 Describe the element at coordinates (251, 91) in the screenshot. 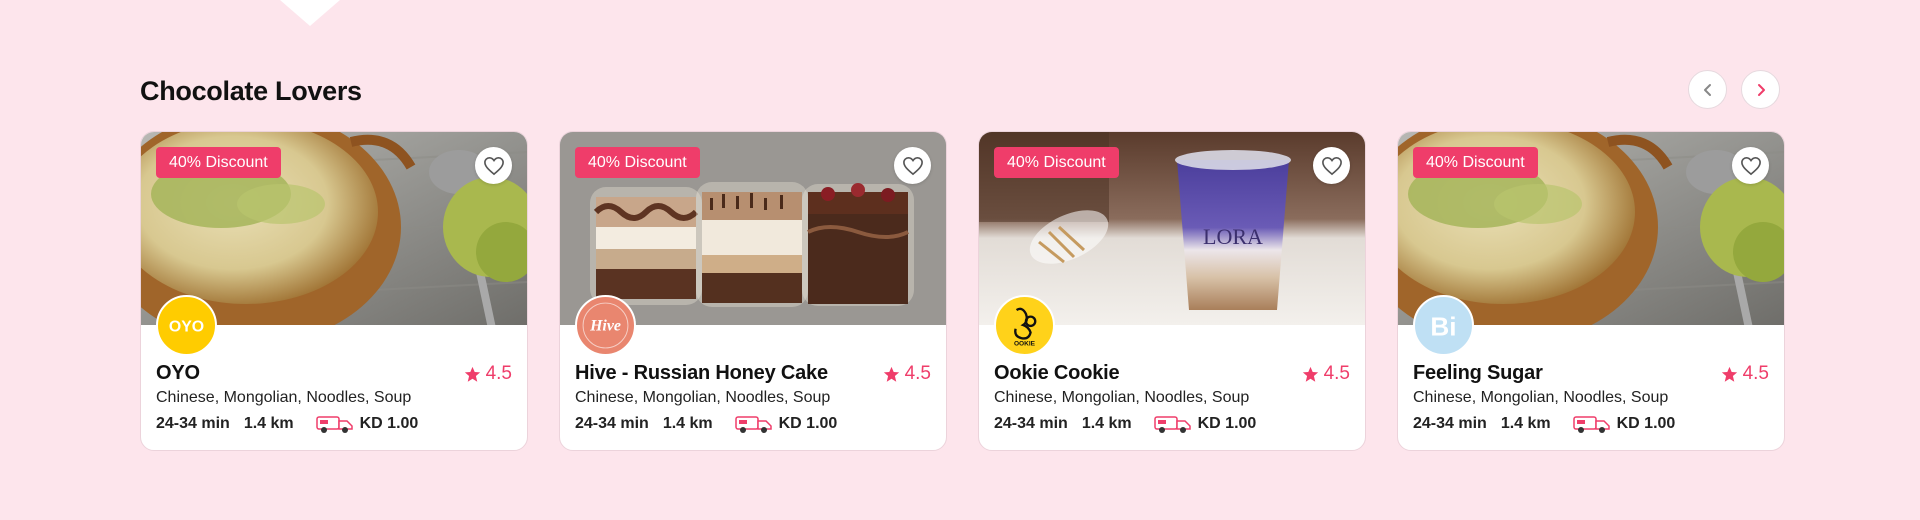

I see `section-title: Chocolate Lovers` at that location.